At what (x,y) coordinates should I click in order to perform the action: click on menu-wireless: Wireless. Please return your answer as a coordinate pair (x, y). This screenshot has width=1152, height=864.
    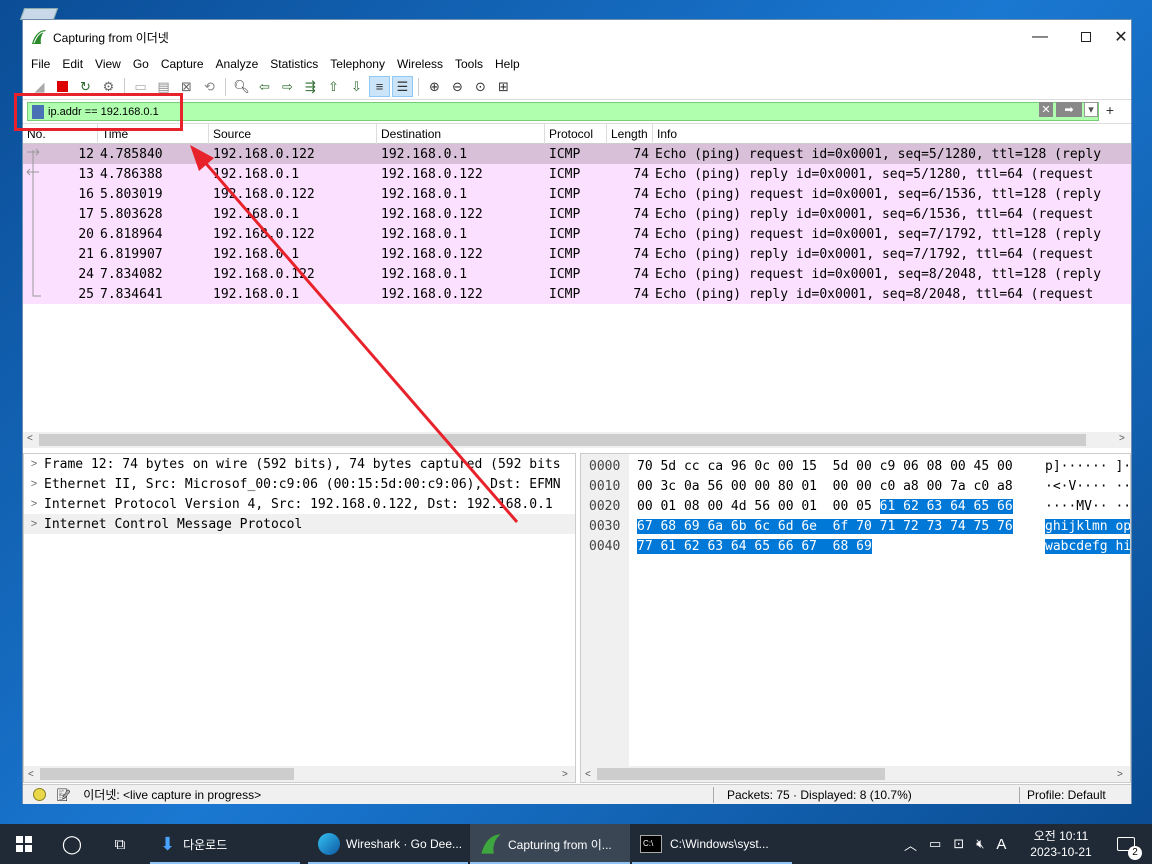
    Looking at the image, I should click on (422, 64).